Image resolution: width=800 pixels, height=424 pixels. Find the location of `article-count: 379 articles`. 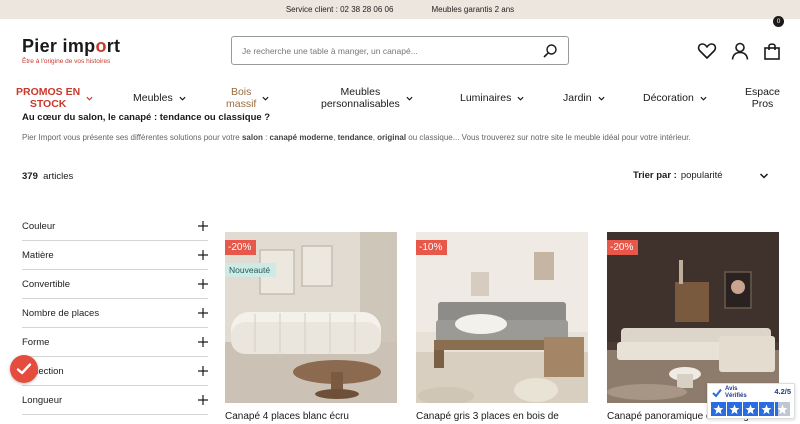

article-count: 379 articles is located at coordinates (48, 176).